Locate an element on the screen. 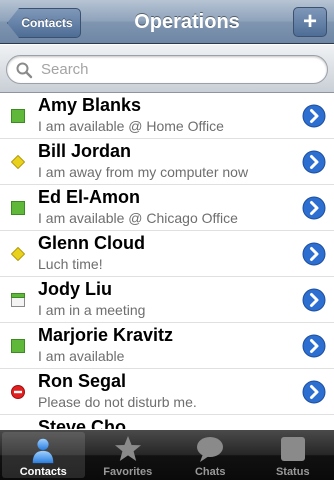 The height and width of the screenshot is (480, 334). tab-status: Status is located at coordinates (293, 455).